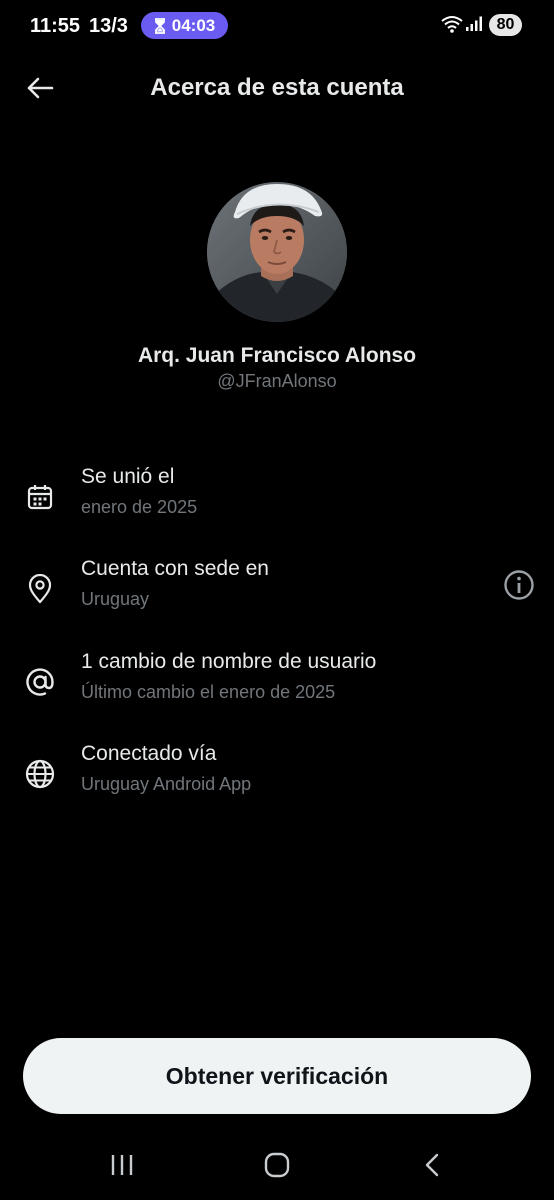  Describe the element at coordinates (115, 599) in the screenshot. I see `info-subtitle: Uruguay` at that location.